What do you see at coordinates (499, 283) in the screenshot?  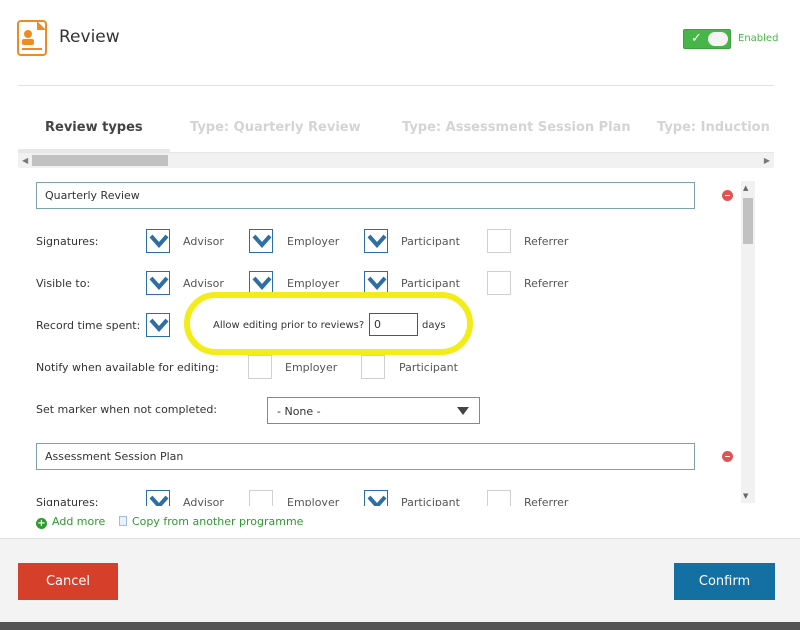 I see `visible-referrer-checkbox` at bounding box center [499, 283].